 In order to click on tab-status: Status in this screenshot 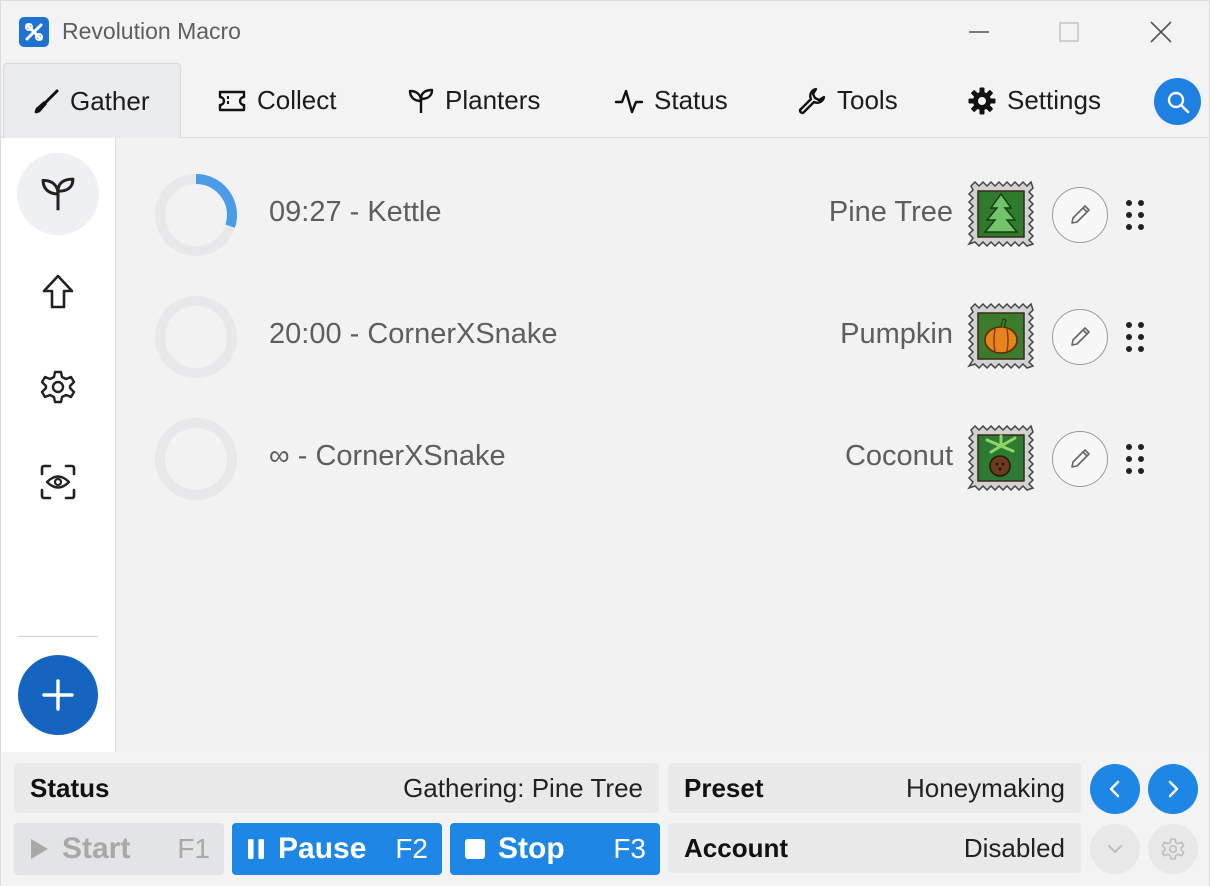, I will do `click(671, 100)`.